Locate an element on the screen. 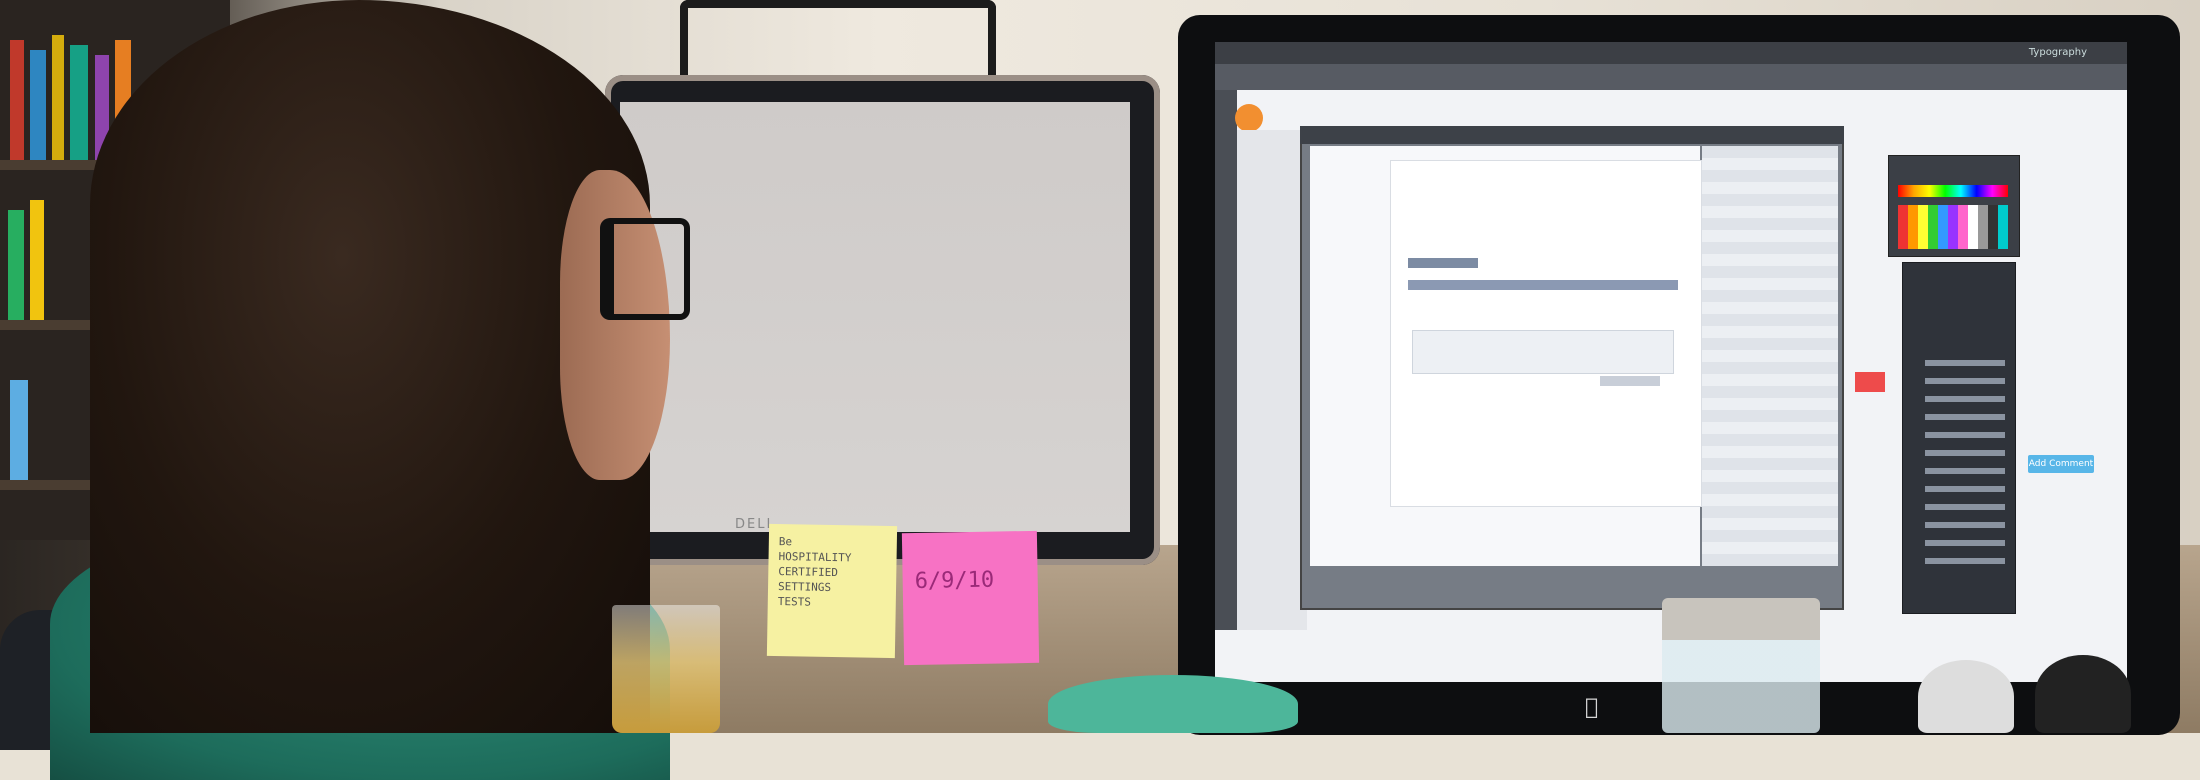  red-color-chip is located at coordinates (1870, 382).